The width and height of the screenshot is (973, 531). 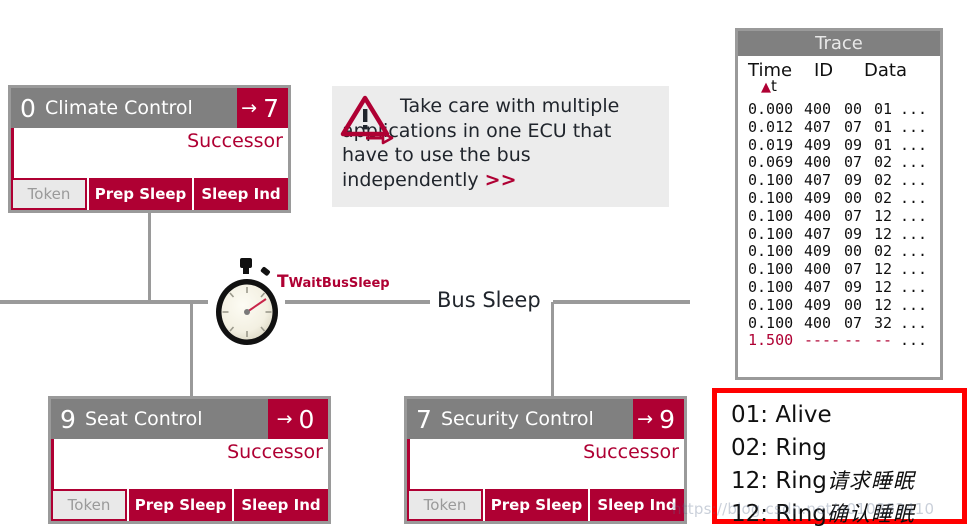 I want to click on timer-label: TWaitBusSleep, so click(x=333, y=282).